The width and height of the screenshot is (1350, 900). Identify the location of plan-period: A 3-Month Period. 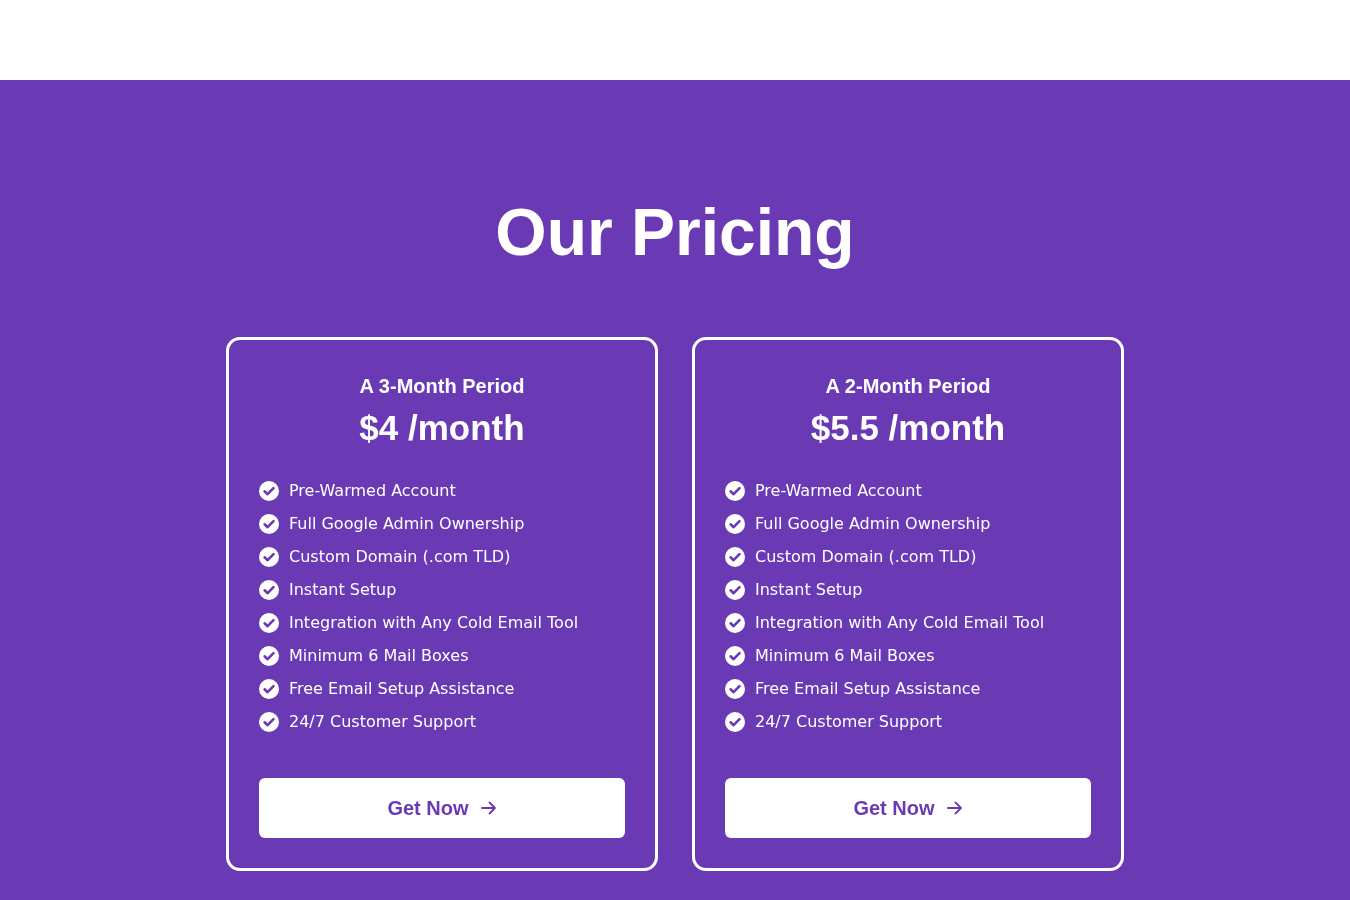
(442, 386).